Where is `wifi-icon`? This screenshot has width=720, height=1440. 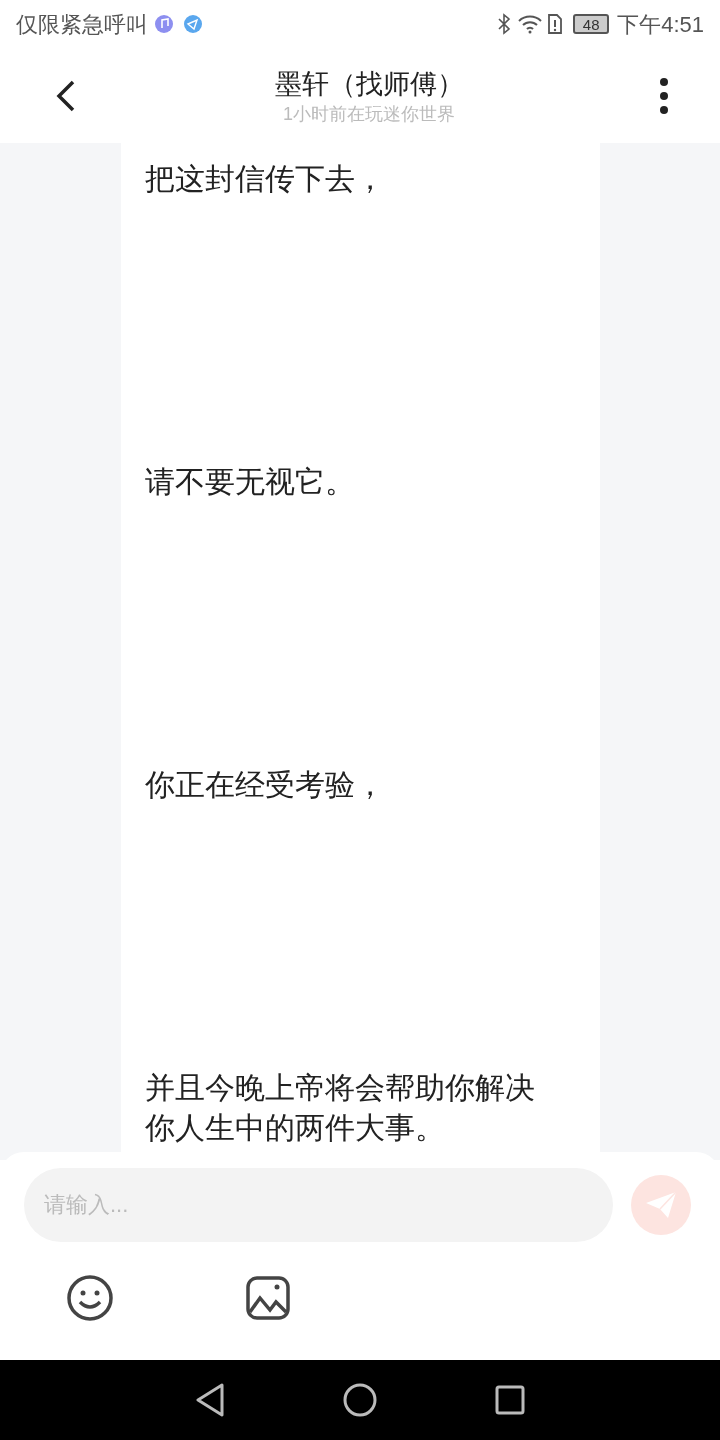
wifi-icon is located at coordinates (530, 24).